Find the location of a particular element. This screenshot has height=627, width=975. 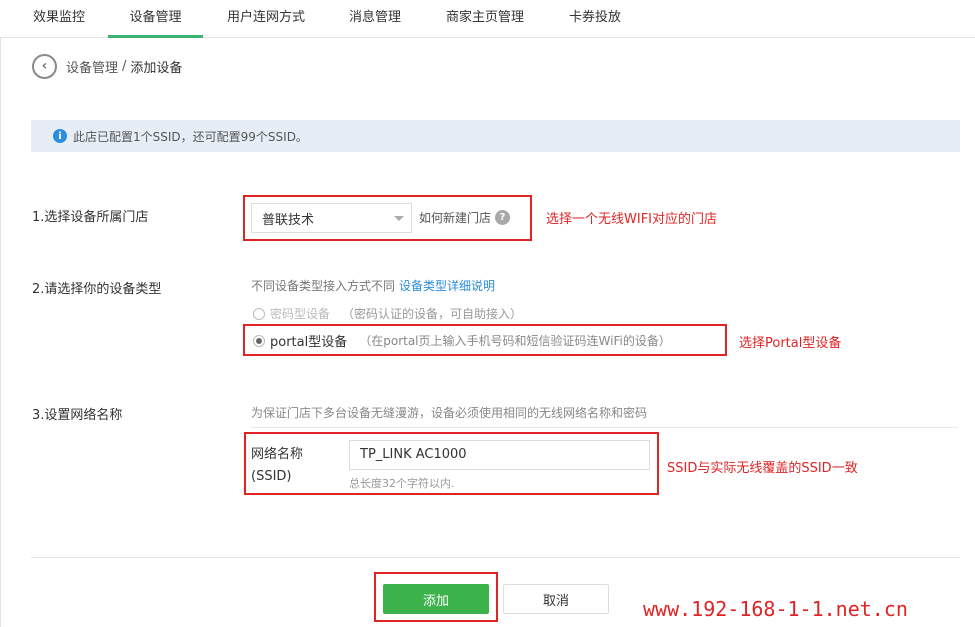

store-select-value: 普联技术 is located at coordinates (288, 220).